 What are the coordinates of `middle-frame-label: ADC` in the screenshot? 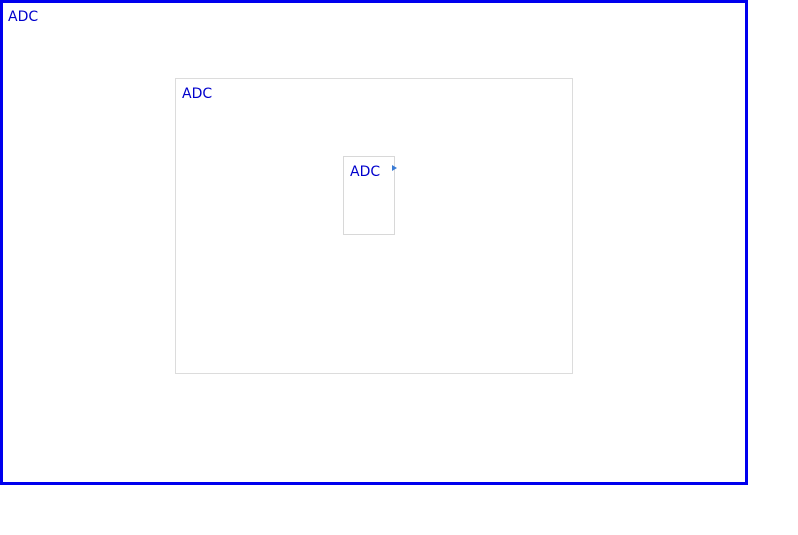 It's located at (197, 94).